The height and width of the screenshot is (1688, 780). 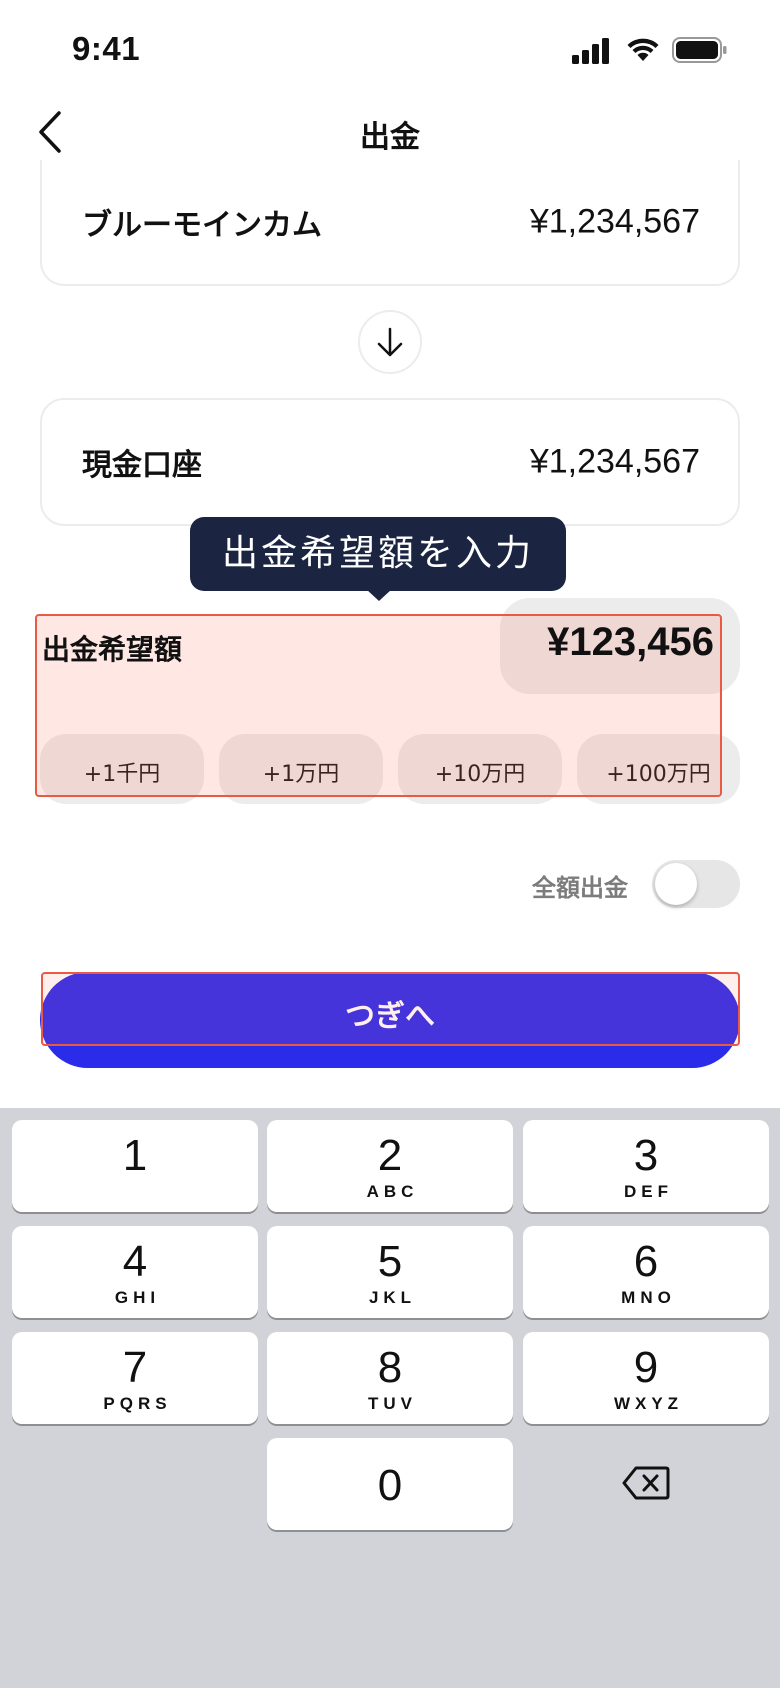 I want to click on tooltip: 出金希望額を入力, so click(x=378, y=554).